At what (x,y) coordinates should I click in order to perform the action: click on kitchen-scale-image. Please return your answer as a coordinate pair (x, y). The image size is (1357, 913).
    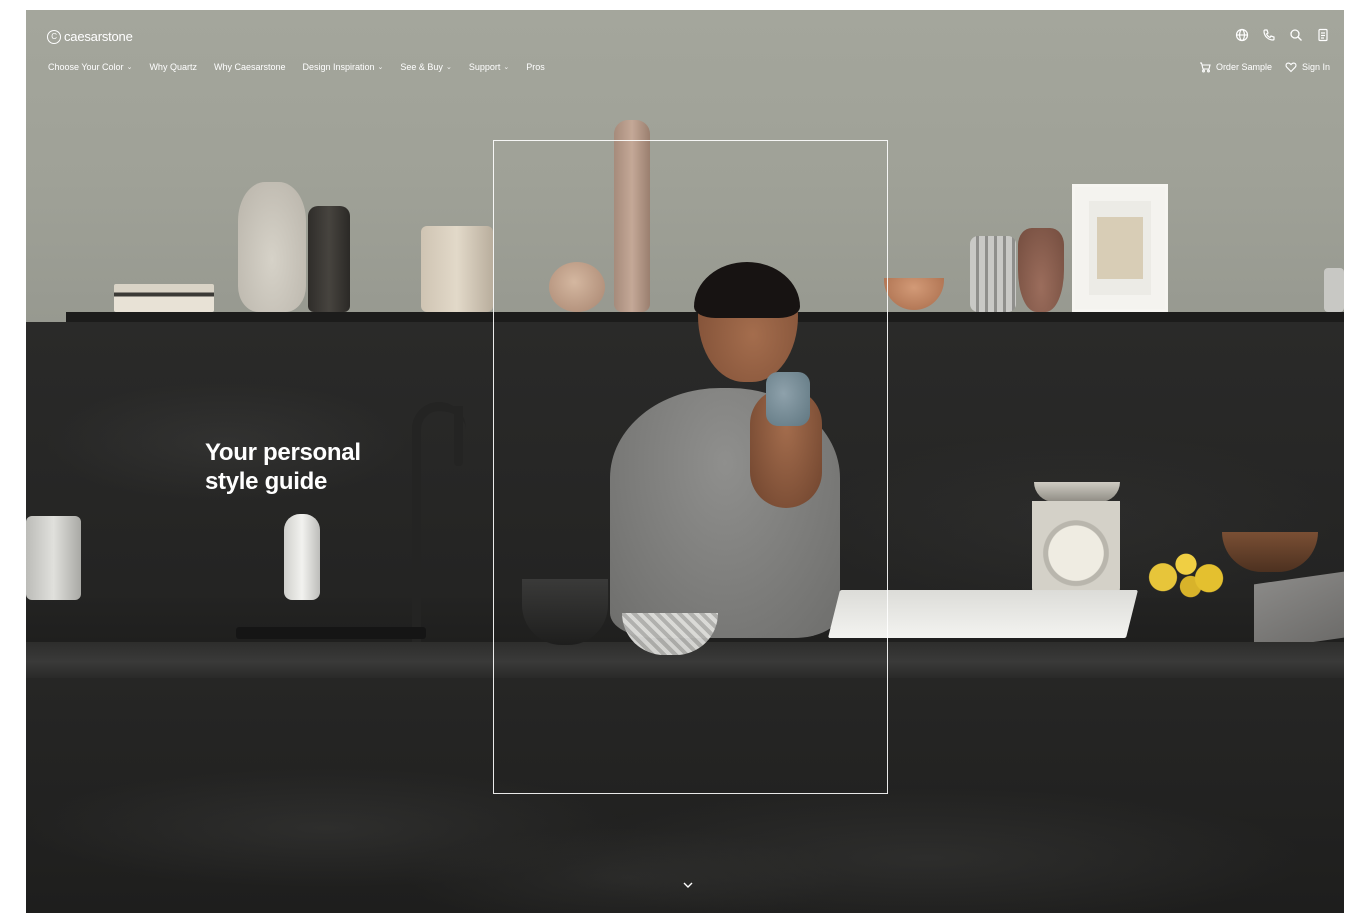
    Looking at the image, I should click on (1076, 539).